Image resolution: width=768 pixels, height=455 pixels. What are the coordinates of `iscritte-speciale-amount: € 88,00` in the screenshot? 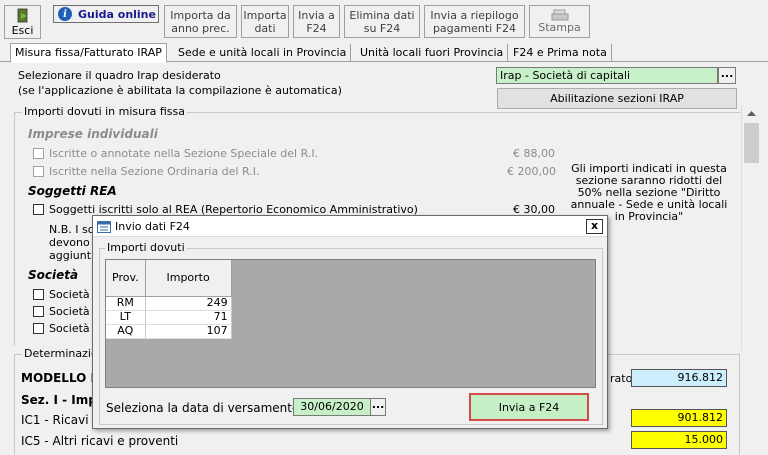 It's located at (534, 153).